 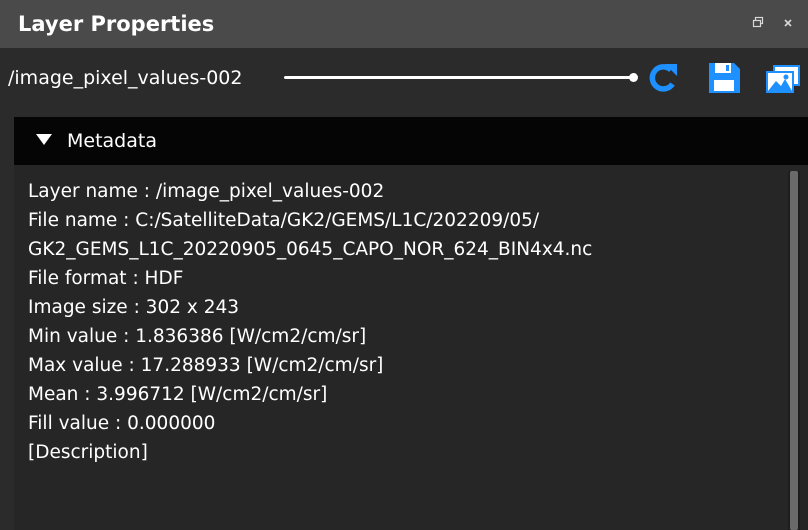 I want to click on metadata-header-label: Metadata, so click(x=112, y=141).